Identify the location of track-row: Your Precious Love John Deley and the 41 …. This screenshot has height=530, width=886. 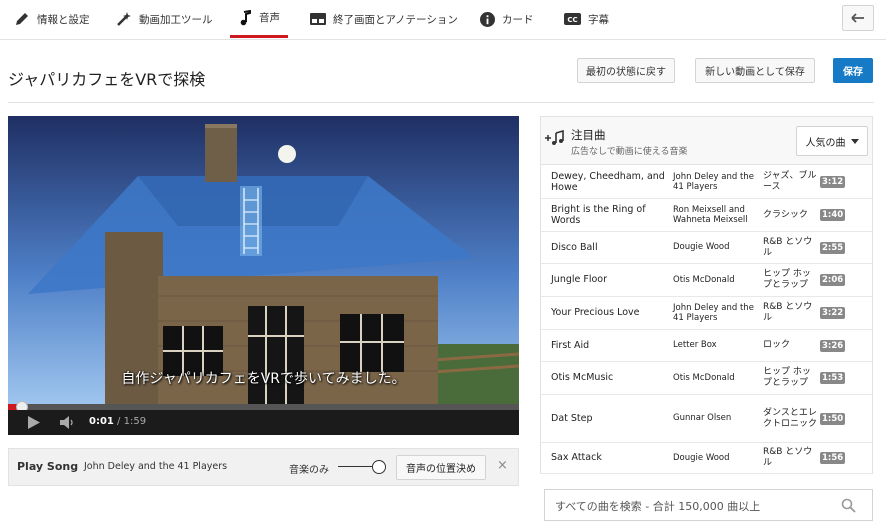
(706, 313).